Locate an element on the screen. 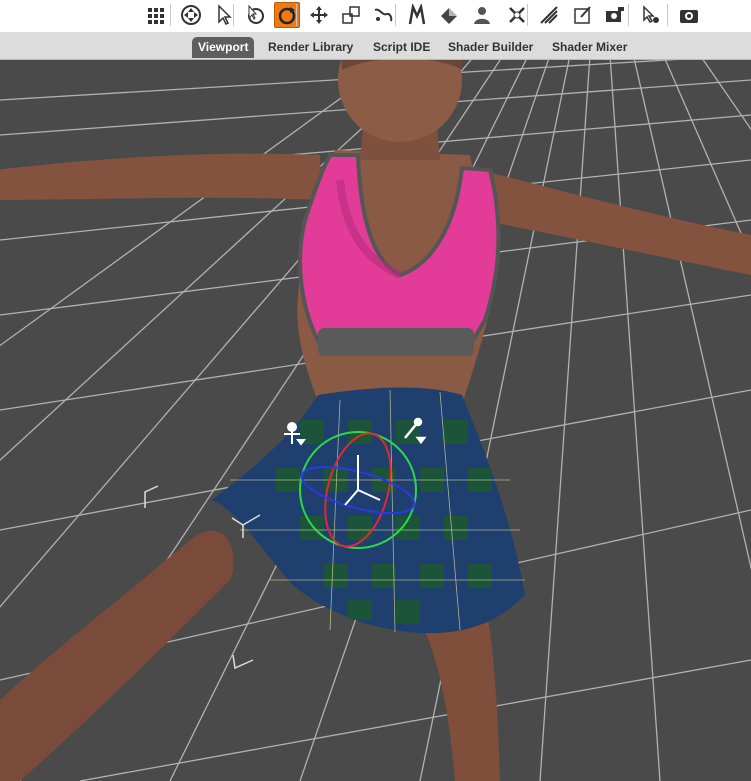 Image resolution: width=751 pixels, height=781 pixels. figure-left-leg is located at coordinates (117, 655).